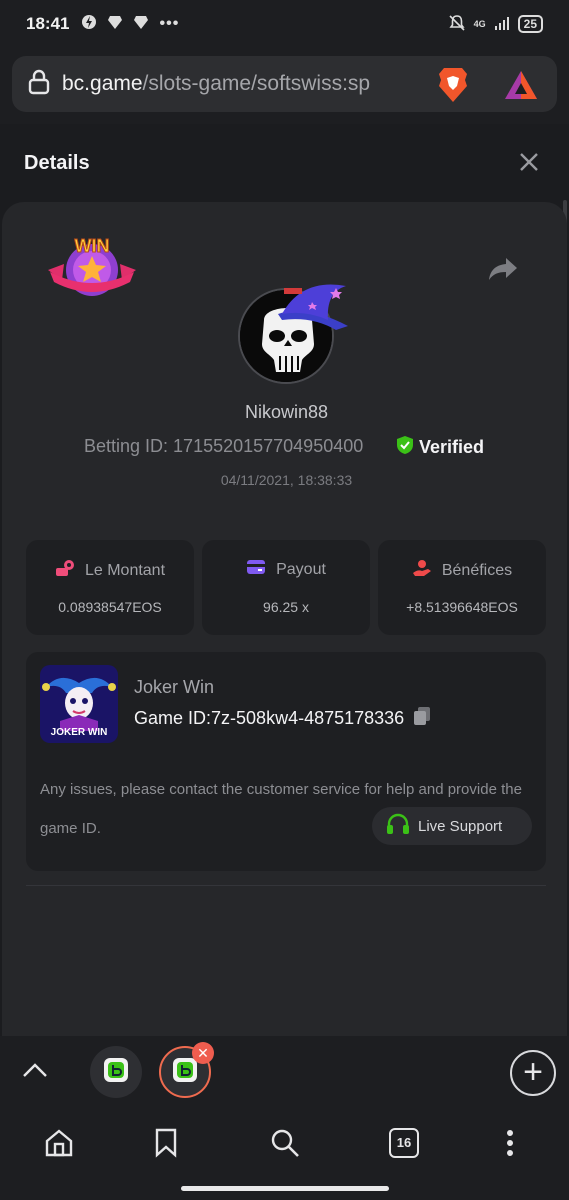 This screenshot has height=1200, width=569. I want to click on url-text: bc.game/slots-game/softswiss:sp, so click(242, 84).